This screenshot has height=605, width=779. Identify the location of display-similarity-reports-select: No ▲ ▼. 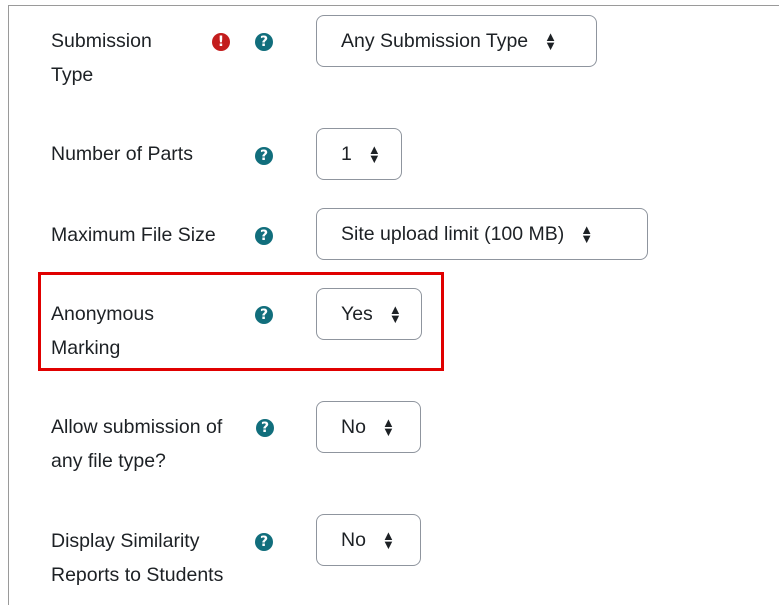
(368, 540).